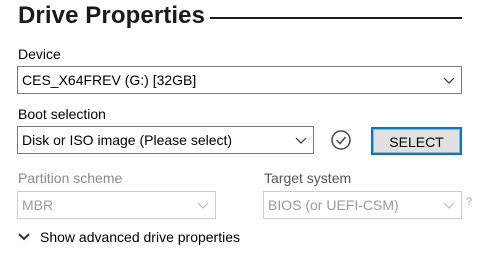  Describe the element at coordinates (109, 80) in the screenshot. I see `device-value: CES_X64FREV (G:) [32GB]` at that location.